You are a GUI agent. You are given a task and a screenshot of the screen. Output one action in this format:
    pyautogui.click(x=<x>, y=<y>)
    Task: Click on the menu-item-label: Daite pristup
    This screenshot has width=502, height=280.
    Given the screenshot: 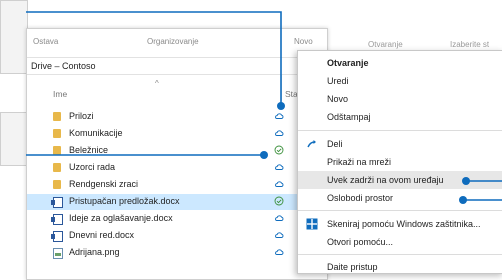 What is the action you would take?
    pyautogui.click(x=352, y=267)
    